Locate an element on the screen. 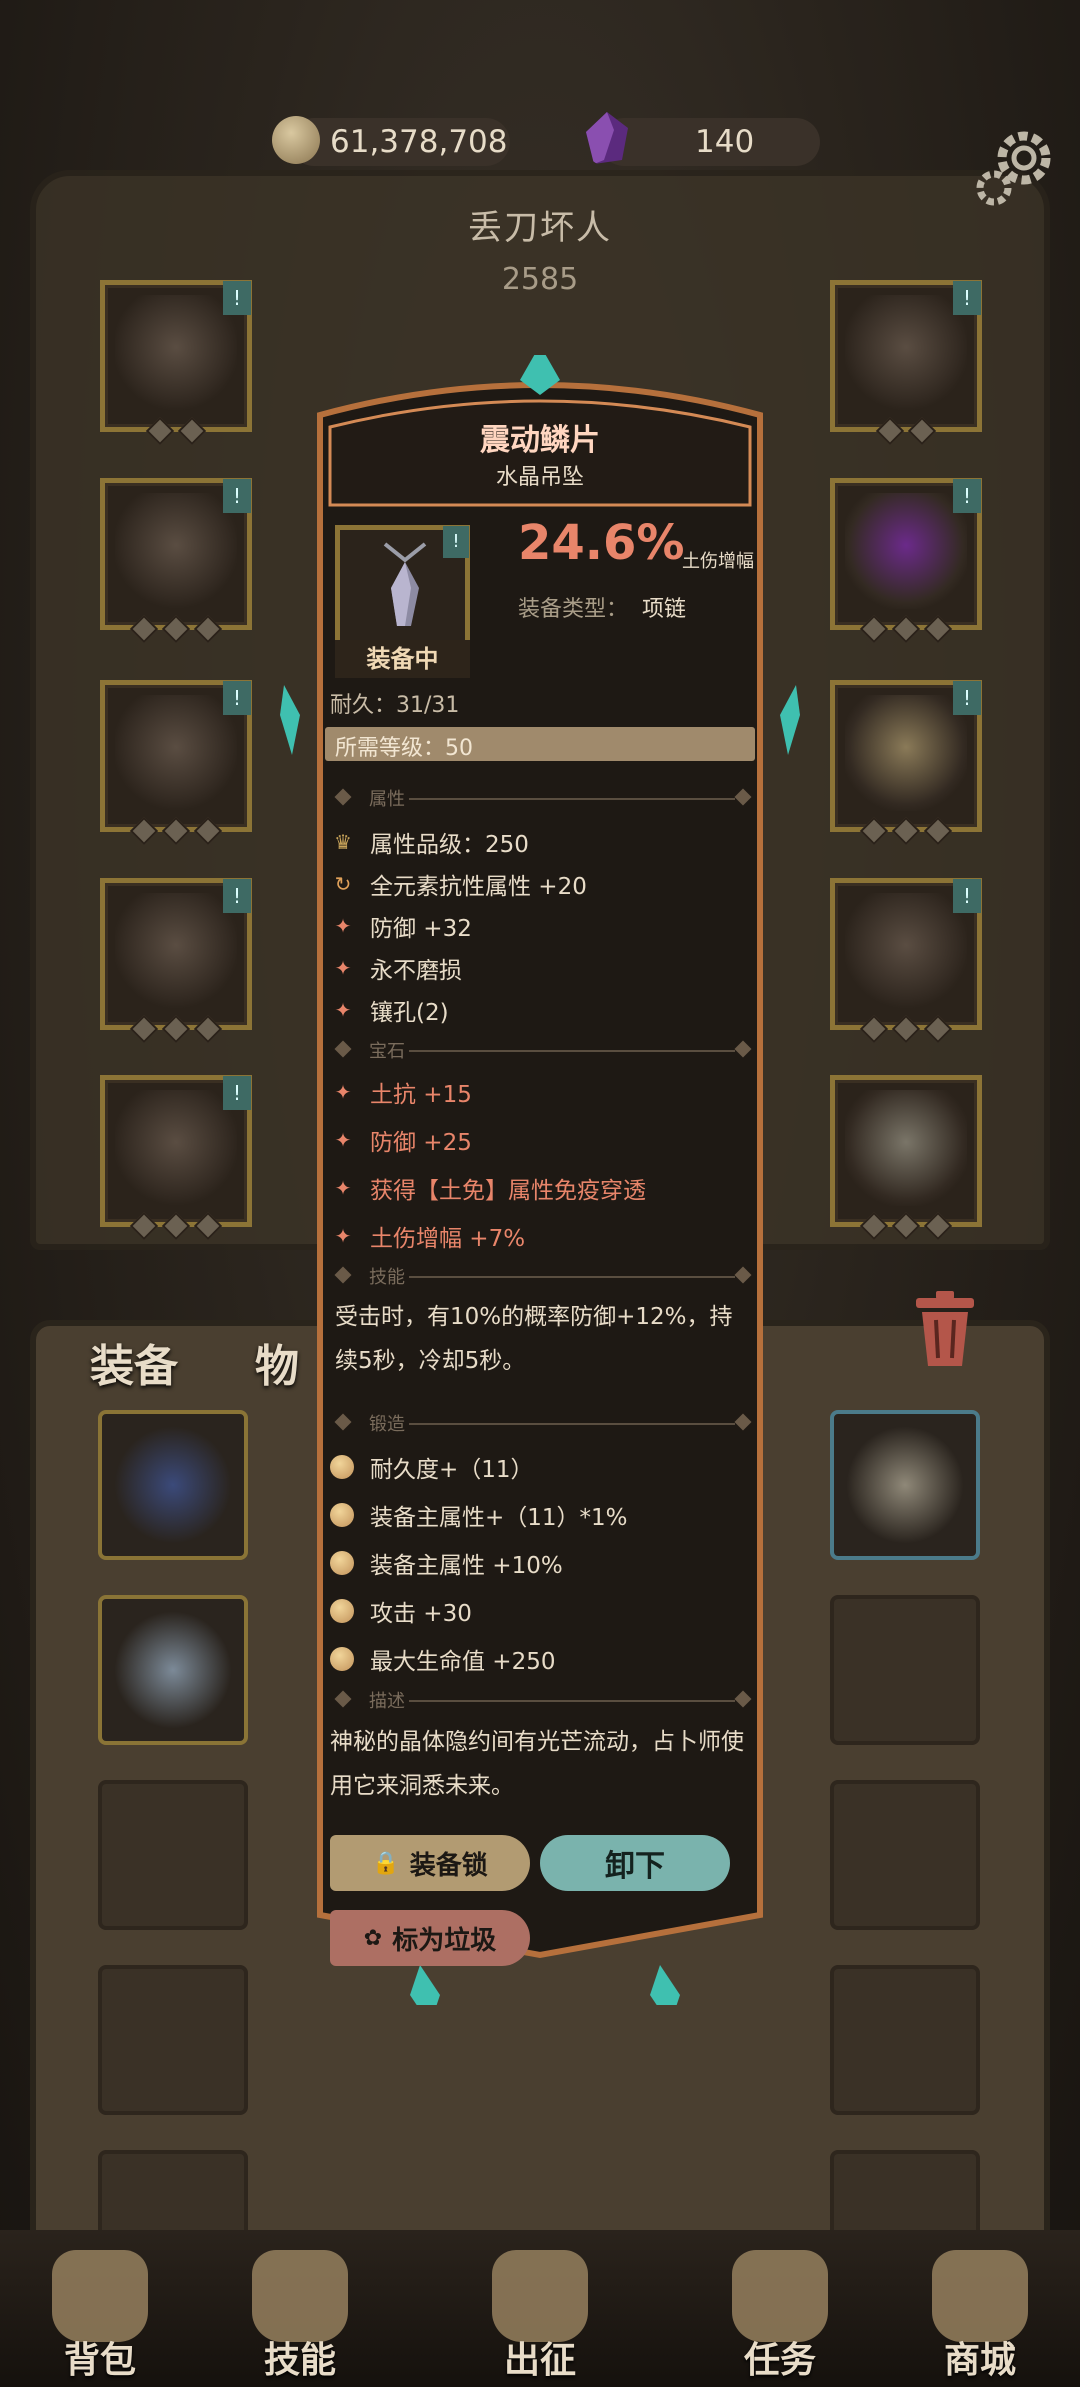 The width and height of the screenshot is (1080, 2387). nav-expedition: 出征 is located at coordinates (540, 2308).